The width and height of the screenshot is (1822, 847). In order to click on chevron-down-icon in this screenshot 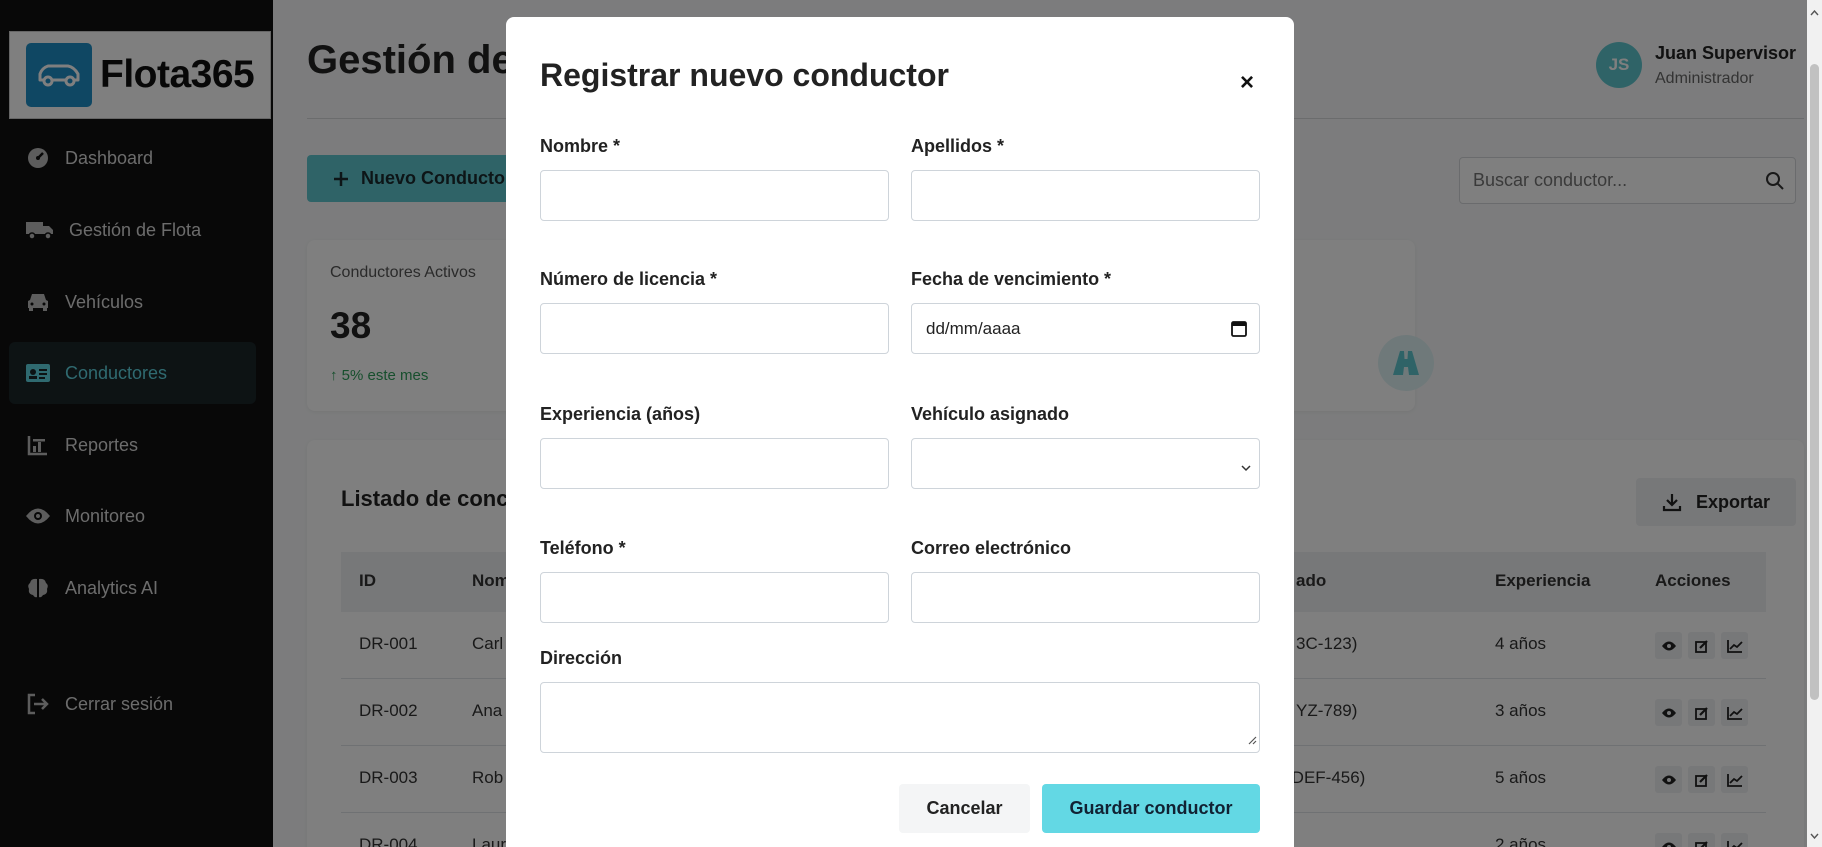, I will do `click(1246, 468)`.